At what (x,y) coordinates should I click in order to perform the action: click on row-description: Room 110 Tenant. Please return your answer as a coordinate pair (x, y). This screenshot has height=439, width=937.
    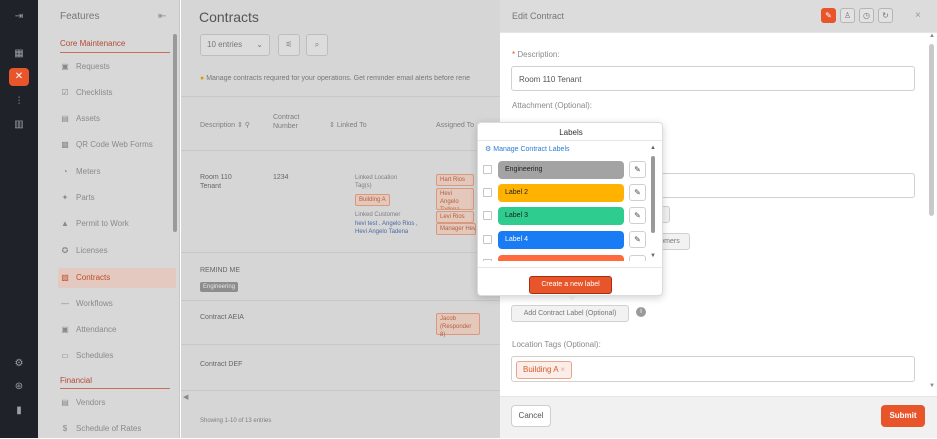
    Looking at the image, I should click on (225, 182).